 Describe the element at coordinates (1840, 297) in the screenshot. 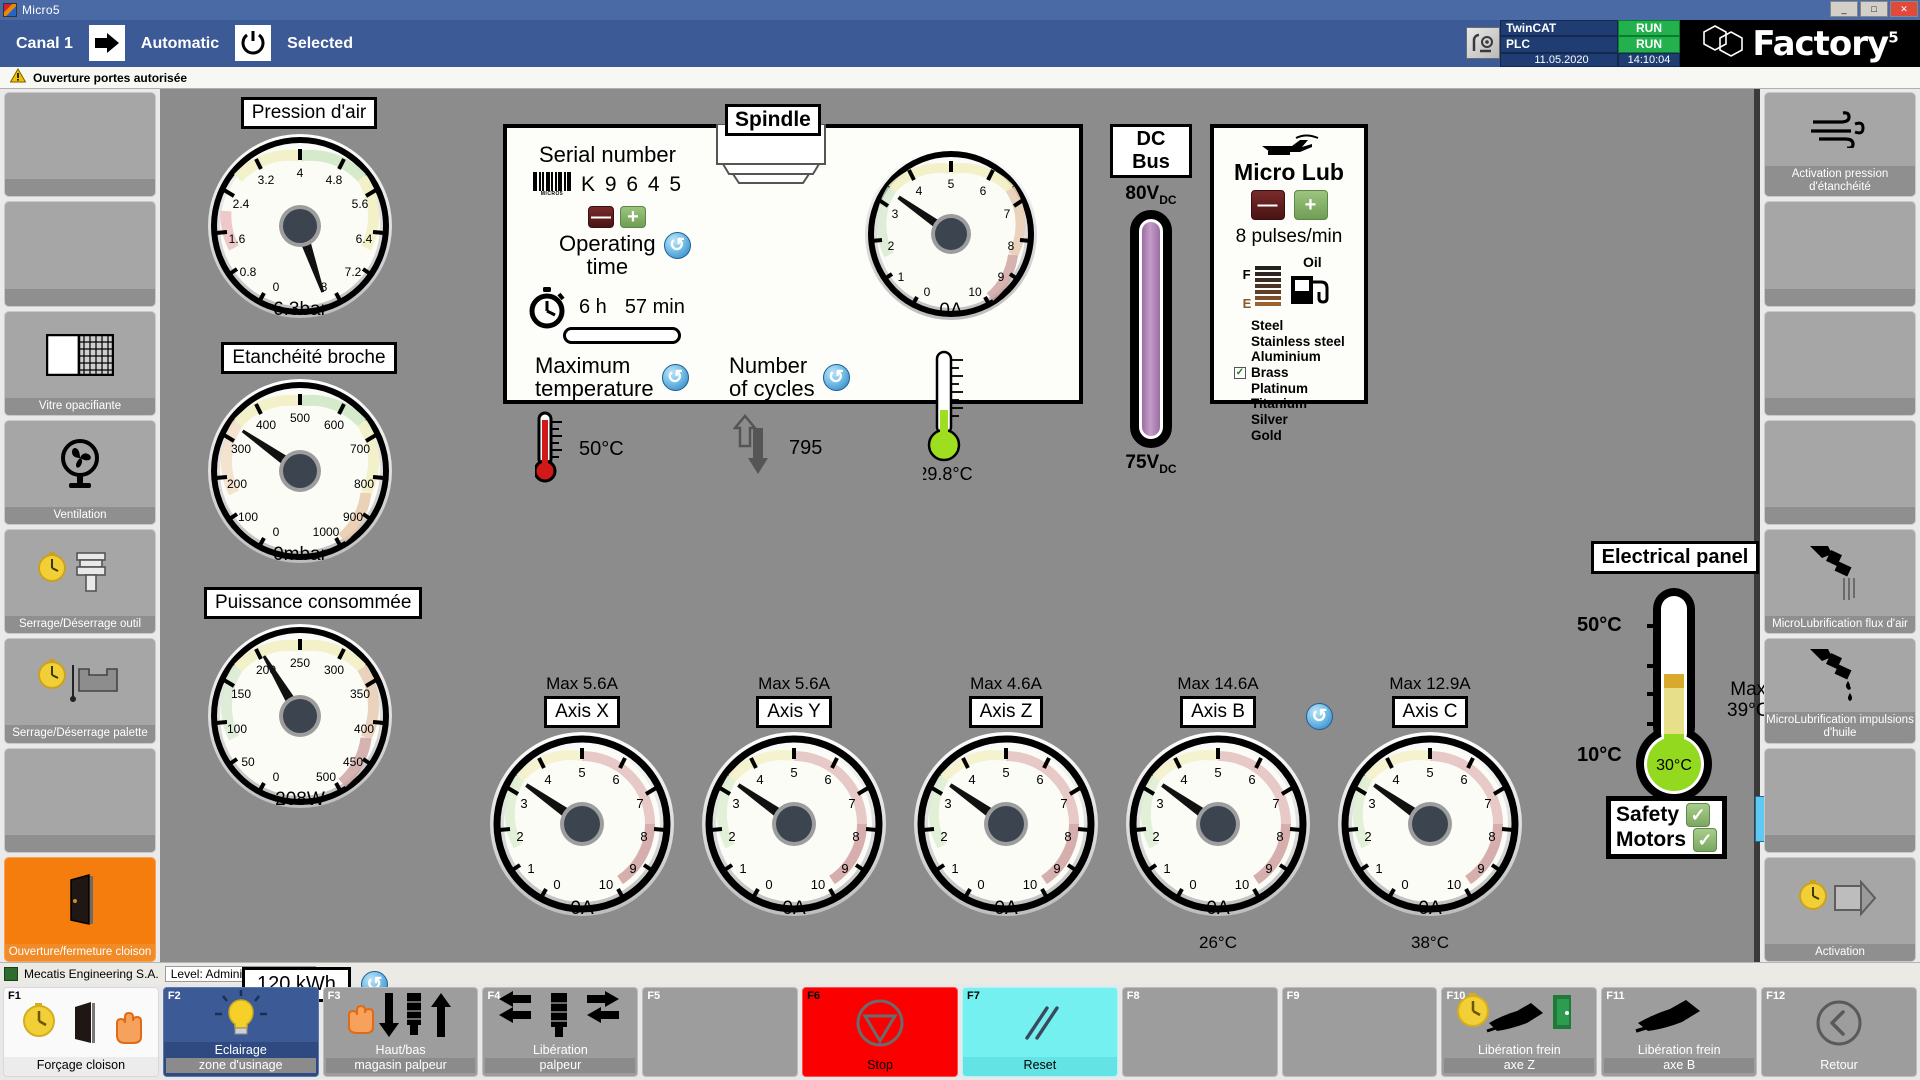

I see `sidebar-item-label` at that location.